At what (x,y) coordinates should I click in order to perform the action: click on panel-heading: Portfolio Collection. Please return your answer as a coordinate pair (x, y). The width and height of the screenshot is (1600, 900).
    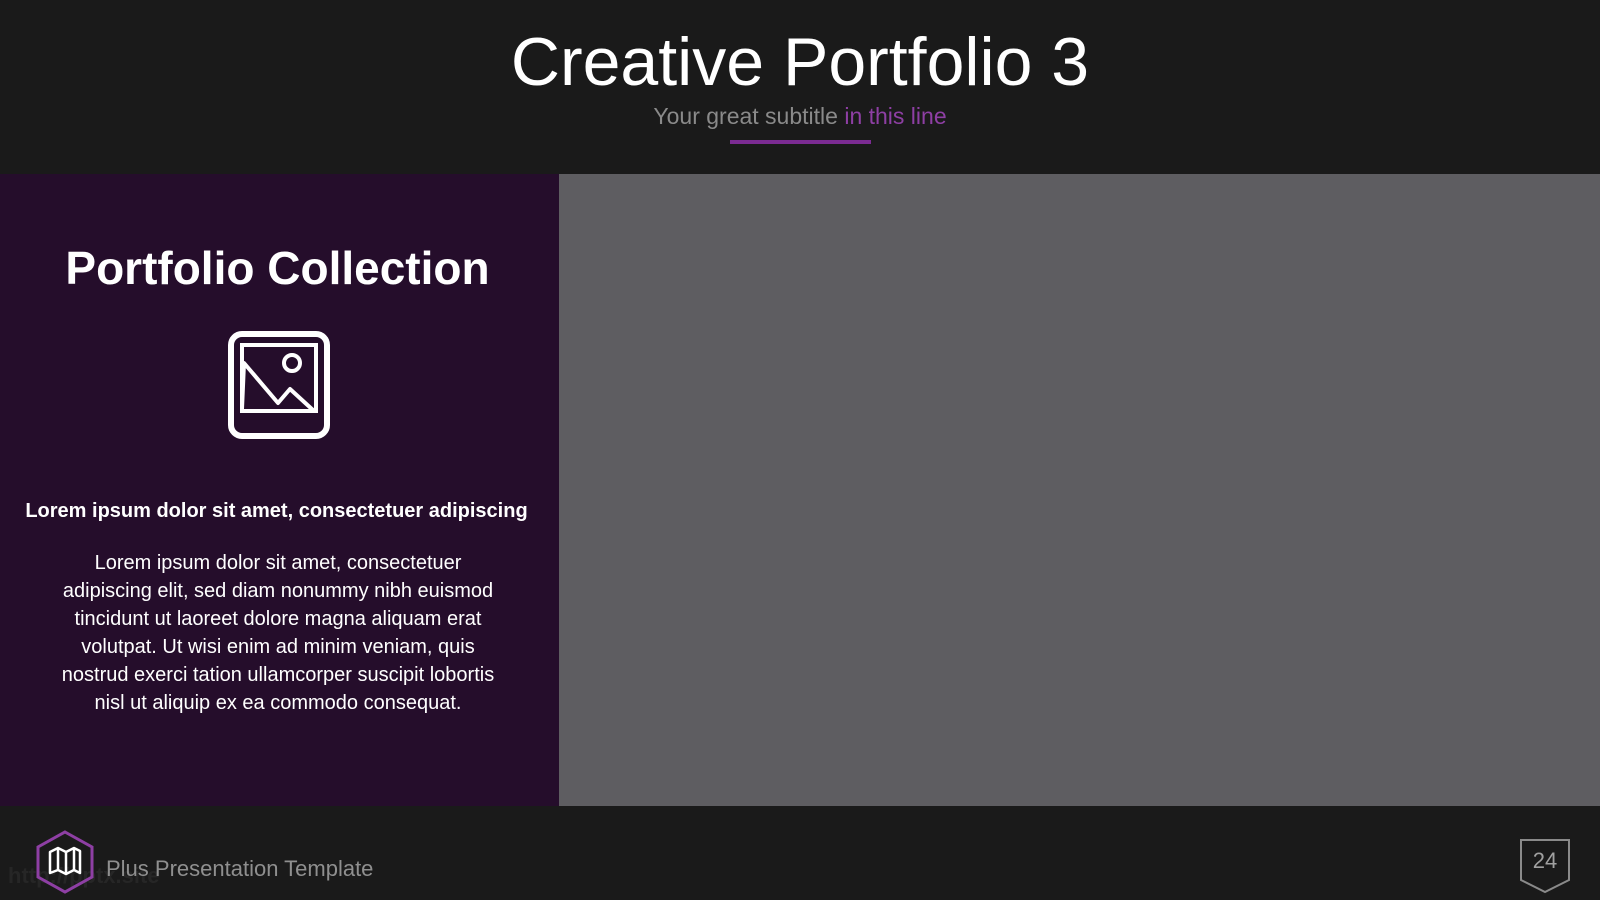
    Looking at the image, I should click on (277, 268).